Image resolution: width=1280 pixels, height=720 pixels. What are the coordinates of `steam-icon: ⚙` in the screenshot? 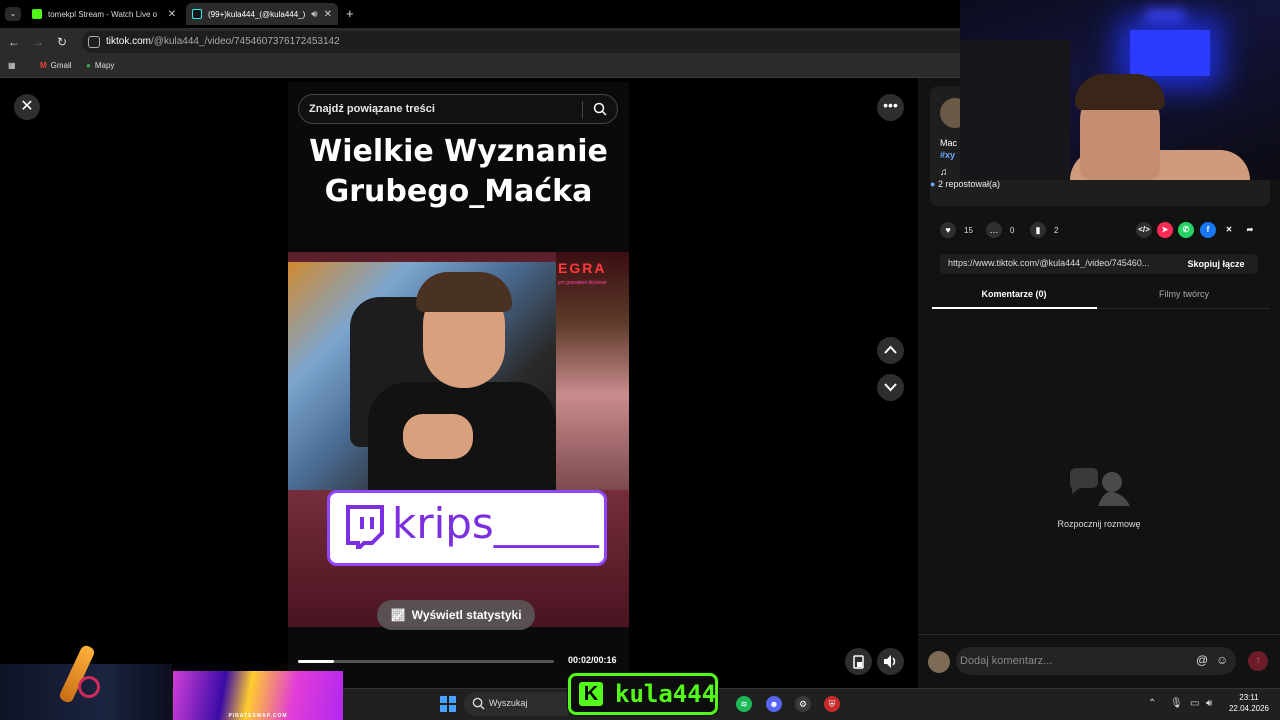 It's located at (803, 704).